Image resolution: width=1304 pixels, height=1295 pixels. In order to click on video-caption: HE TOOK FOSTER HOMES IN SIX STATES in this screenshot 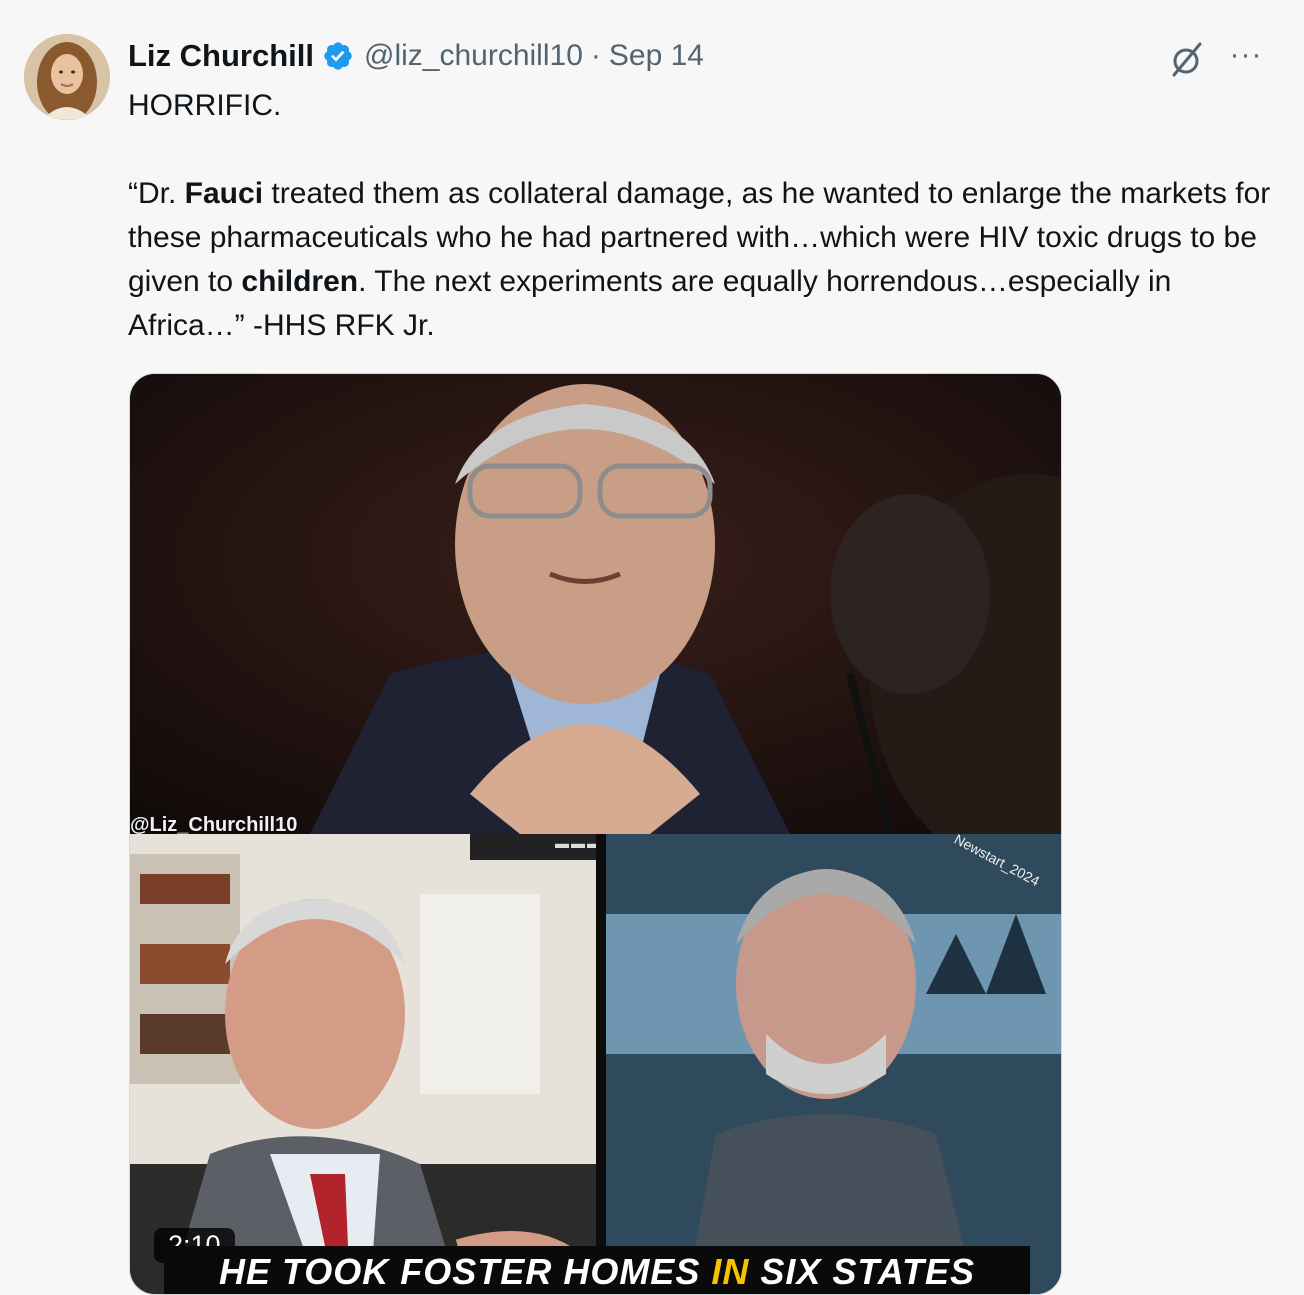, I will do `click(597, 1270)`.